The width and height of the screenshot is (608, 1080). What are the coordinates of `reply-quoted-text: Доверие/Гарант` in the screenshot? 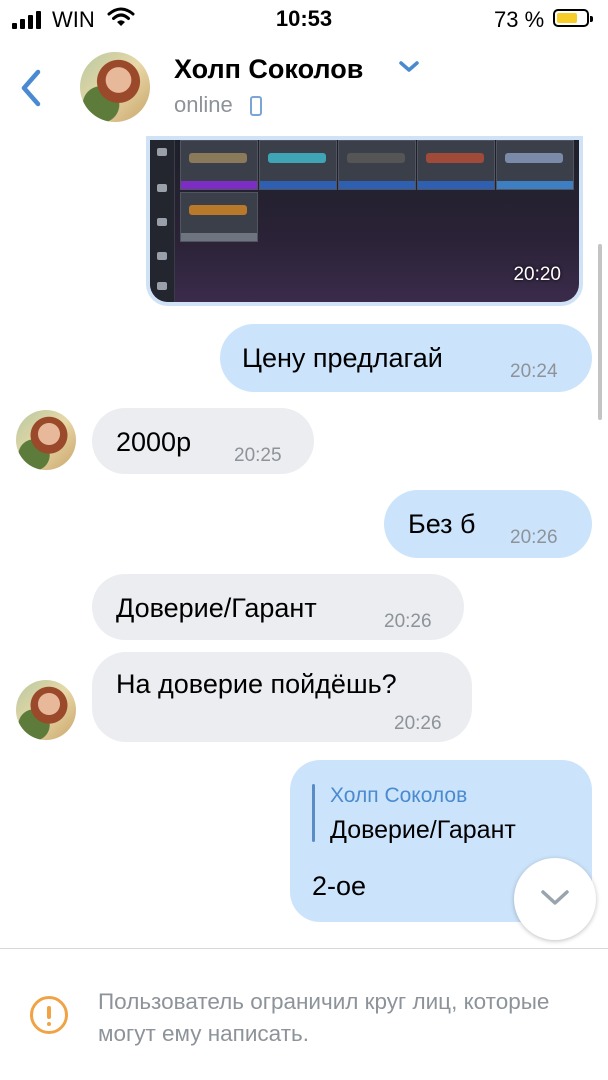 It's located at (423, 830).